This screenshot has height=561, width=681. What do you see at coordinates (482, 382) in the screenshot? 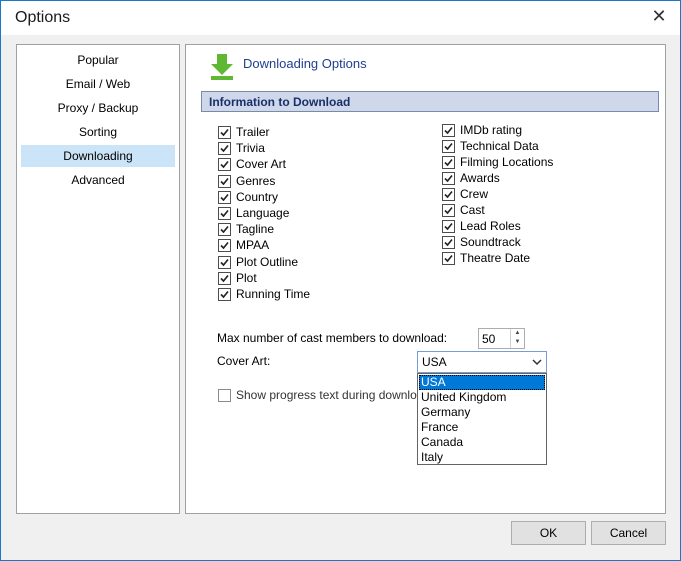
I see `dropdown-option-usa: USA` at bounding box center [482, 382].